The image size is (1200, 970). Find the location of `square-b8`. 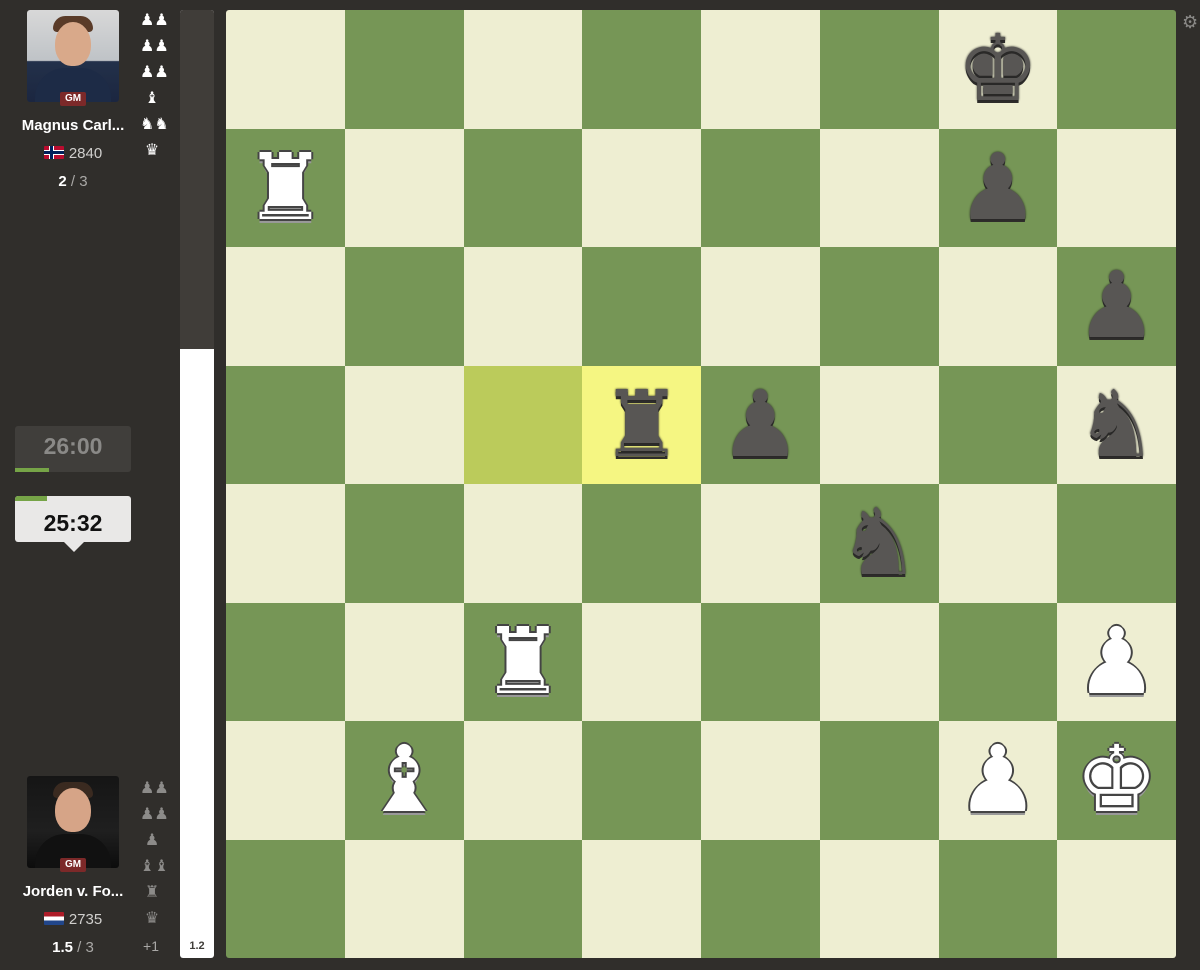

square-b8 is located at coordinates (404, 69).